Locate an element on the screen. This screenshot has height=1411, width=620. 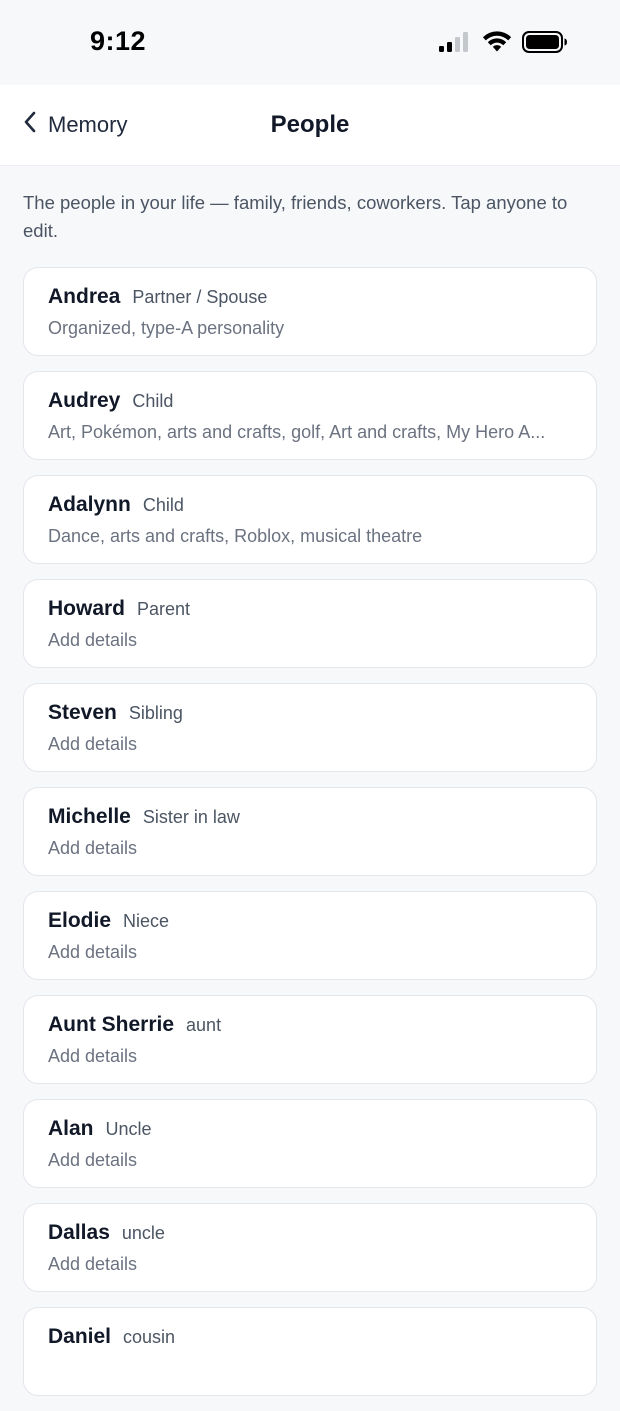
back-label: Memory is located at coordinates (88, 124).